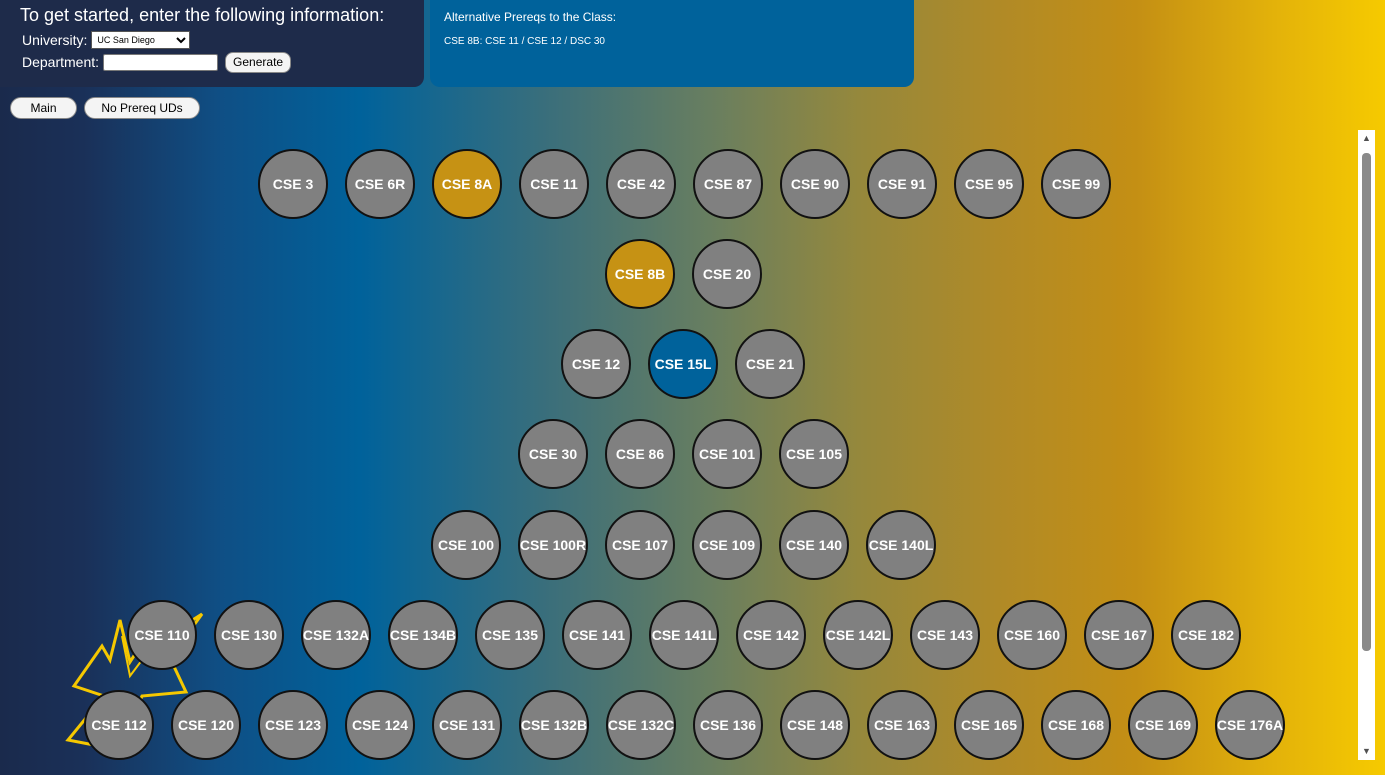 The height and width of the screenshot is (775, 1385). Describe the element at coordinates (1366, 402) in the screenshot. I see `scroll-thumb` at that location.